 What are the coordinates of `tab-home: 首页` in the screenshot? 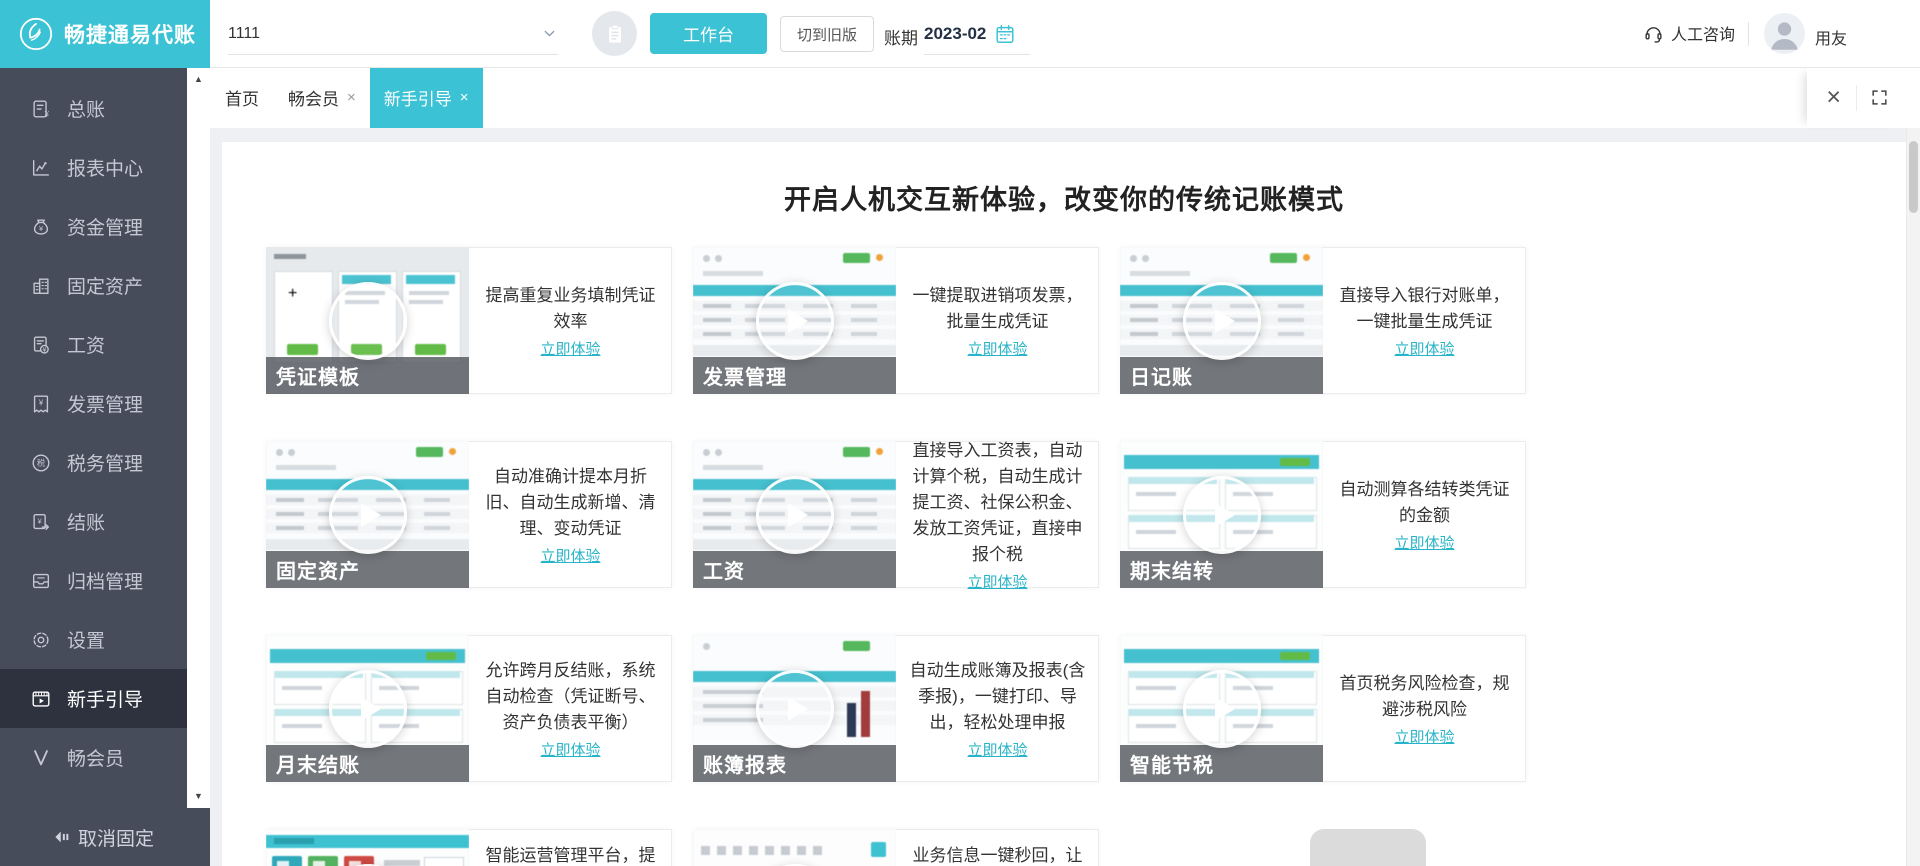 It's located at (242, 97).